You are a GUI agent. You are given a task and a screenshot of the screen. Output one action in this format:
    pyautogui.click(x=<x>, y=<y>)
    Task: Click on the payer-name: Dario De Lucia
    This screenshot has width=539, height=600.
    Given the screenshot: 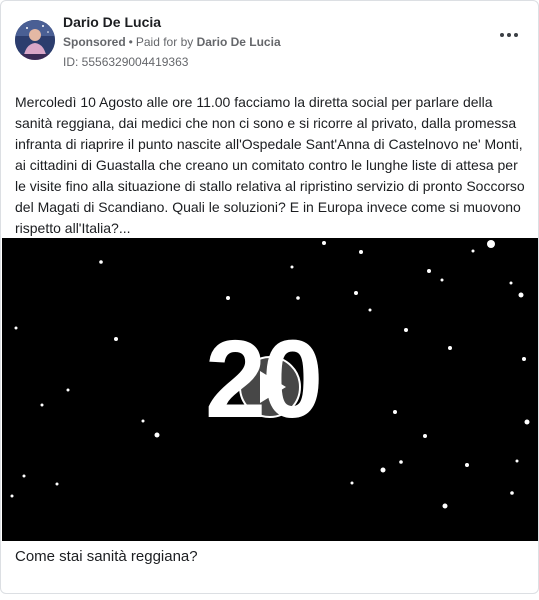 What is the action you would take?
    pyautogui.click(x=239, y=42)
    